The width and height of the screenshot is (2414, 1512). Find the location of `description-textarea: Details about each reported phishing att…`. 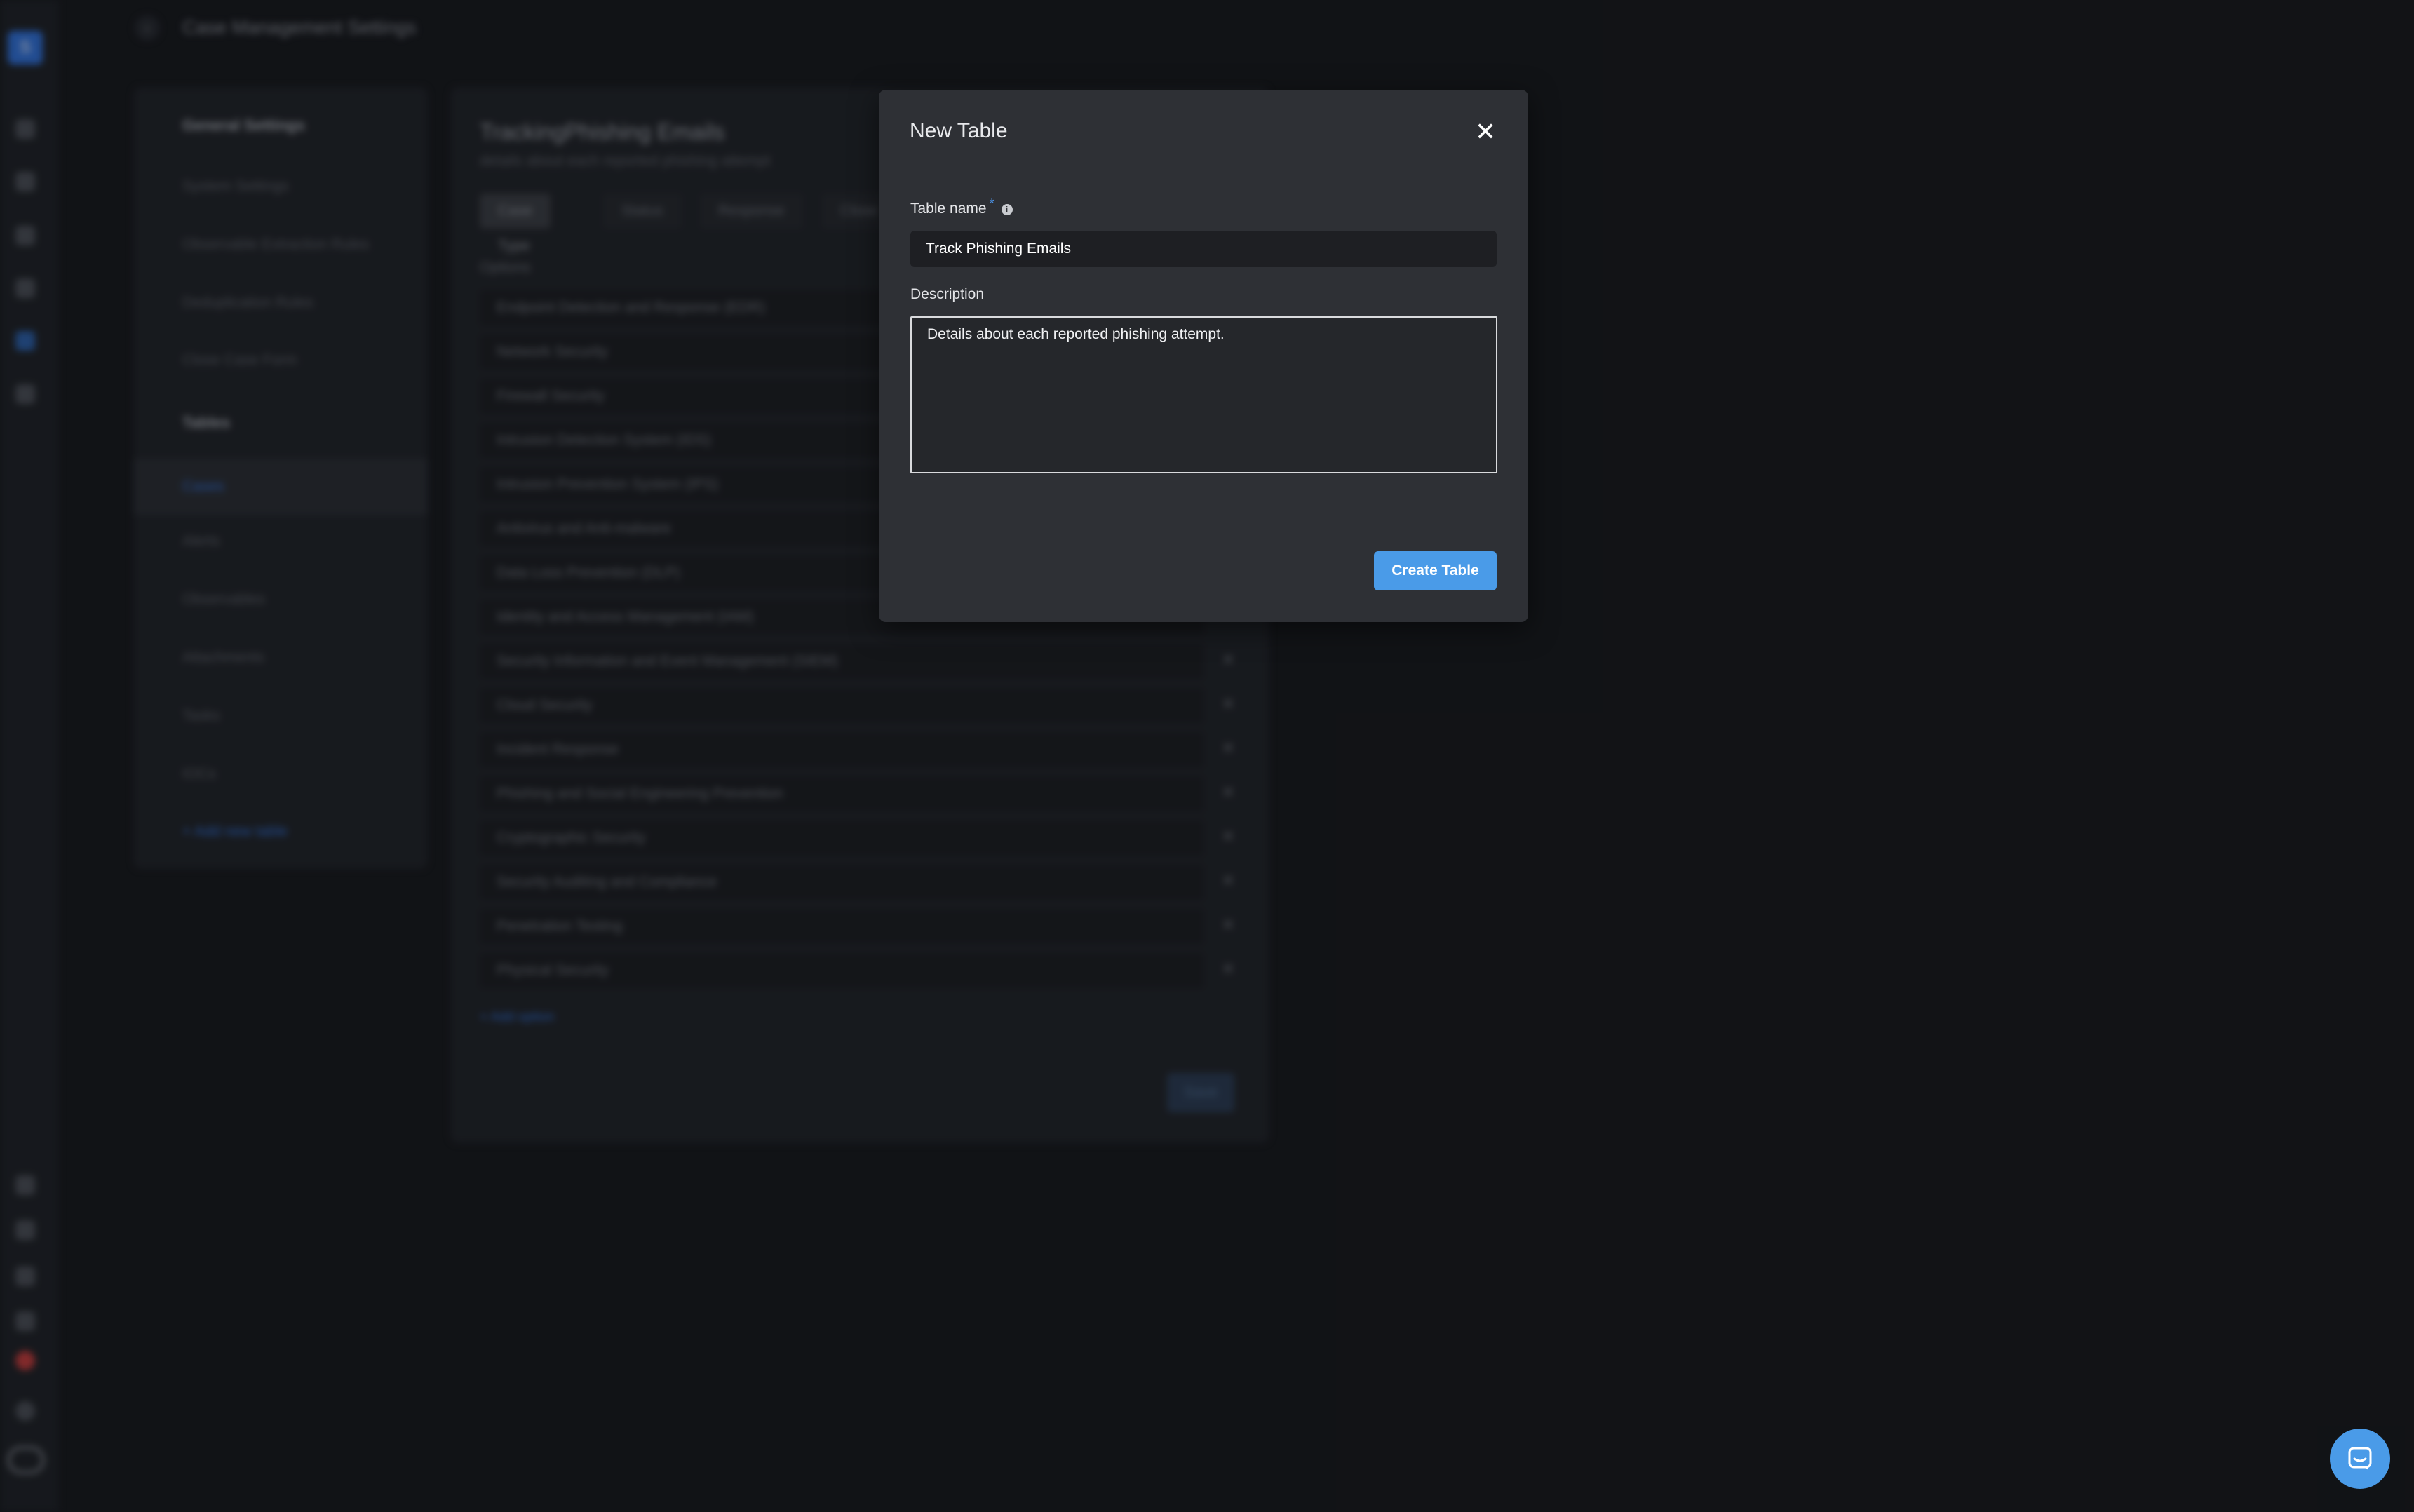

description-textarea: Details about each reported phishing att… is located at coordinates (1203, 394).